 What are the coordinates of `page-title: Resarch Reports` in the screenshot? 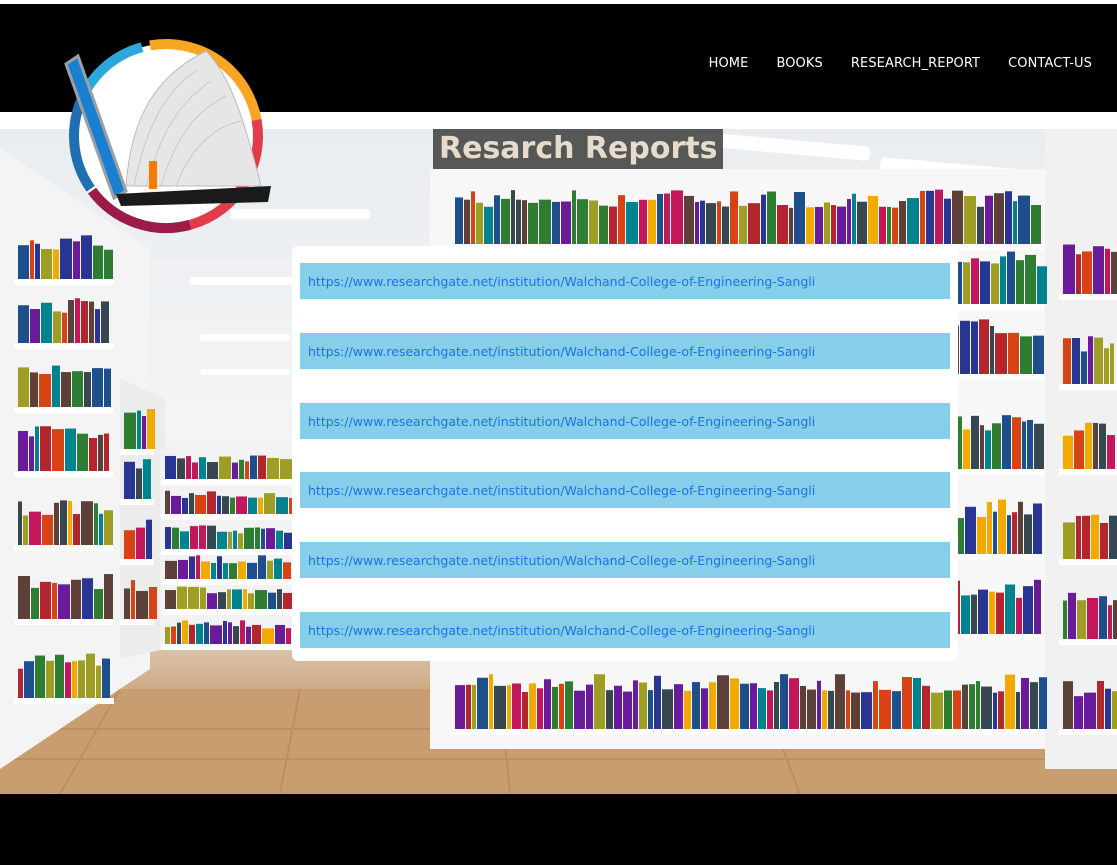 It's located at (578, 149).